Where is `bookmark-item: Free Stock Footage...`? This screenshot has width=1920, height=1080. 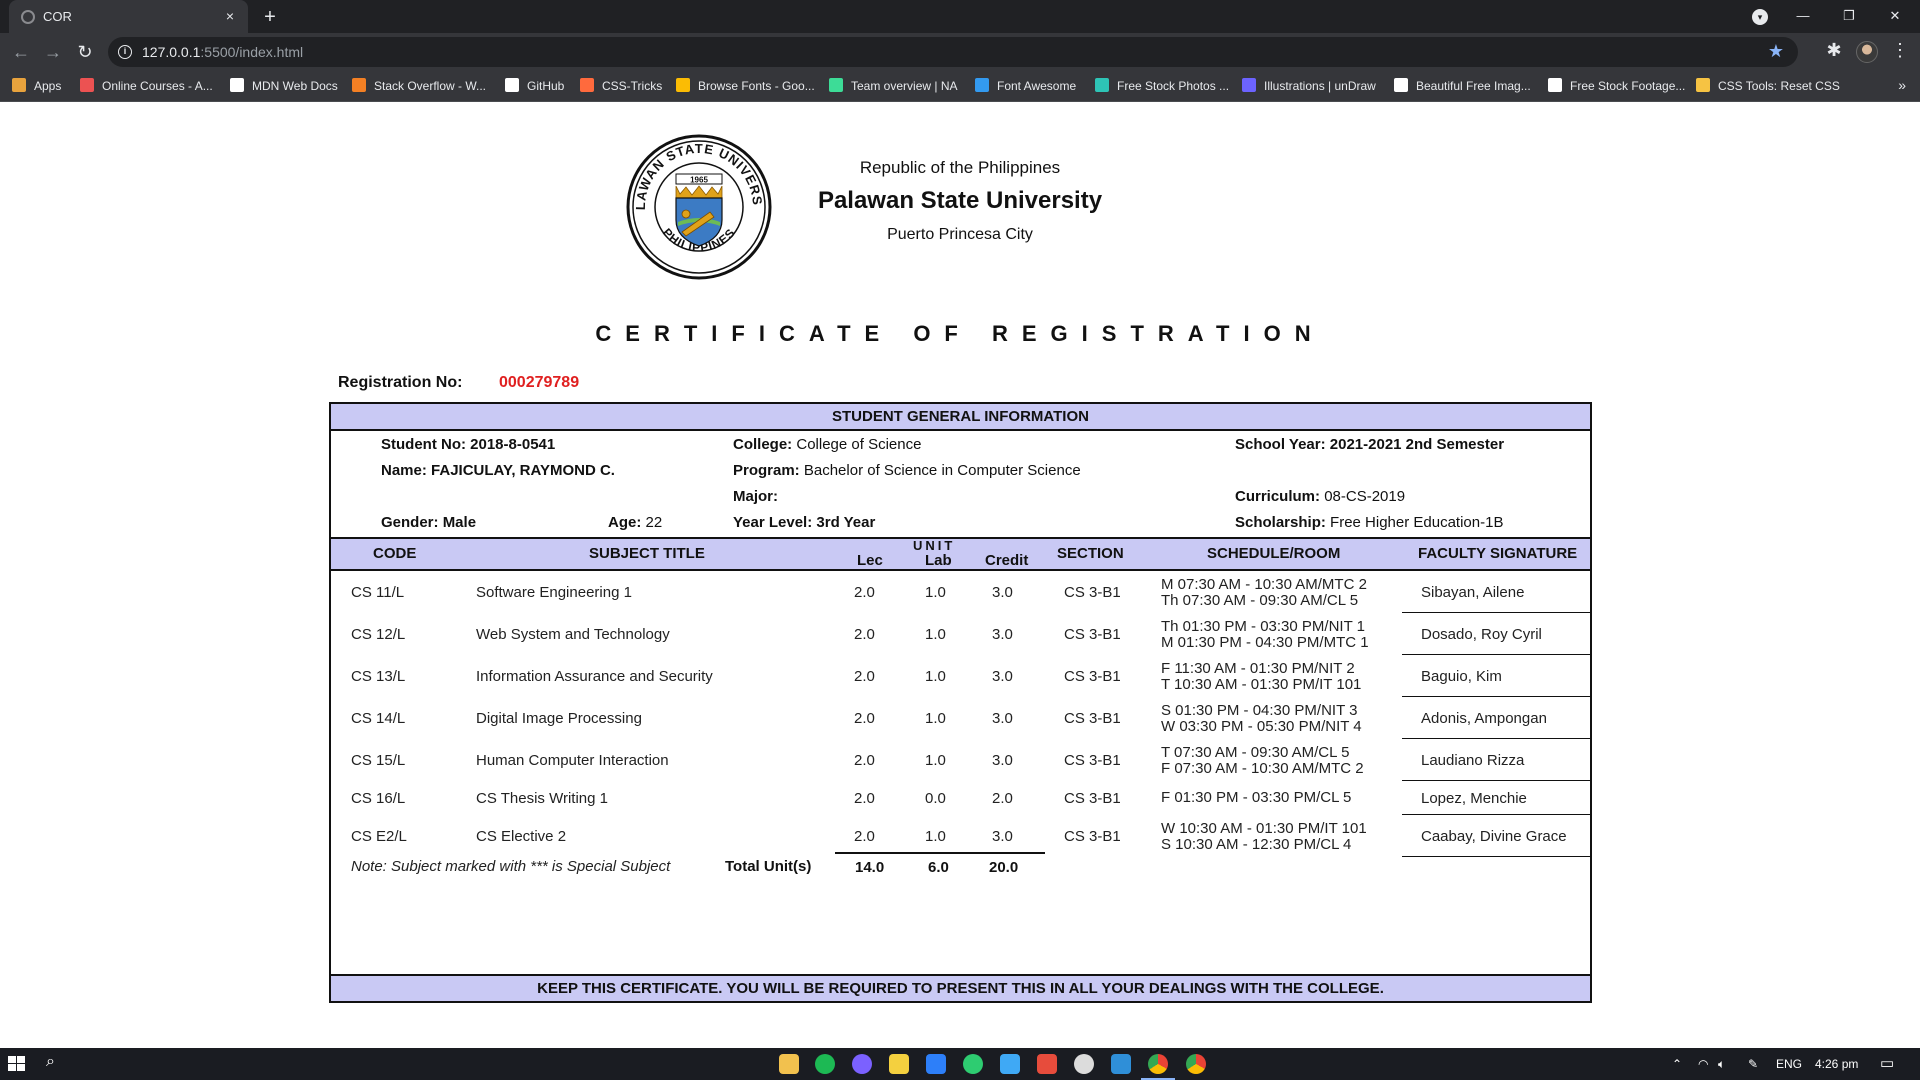
bookmark-item: Free Stock Footage... is located at coordinates (1616, 86).